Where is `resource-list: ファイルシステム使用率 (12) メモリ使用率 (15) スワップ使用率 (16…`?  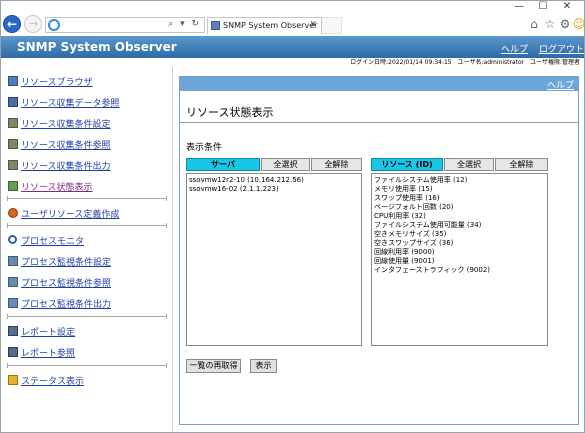
resource-list: ファイルシステム使用率 (12) メモリ使用率 (15) スワップ使用率 (16… is located at coordinates (459, 259).